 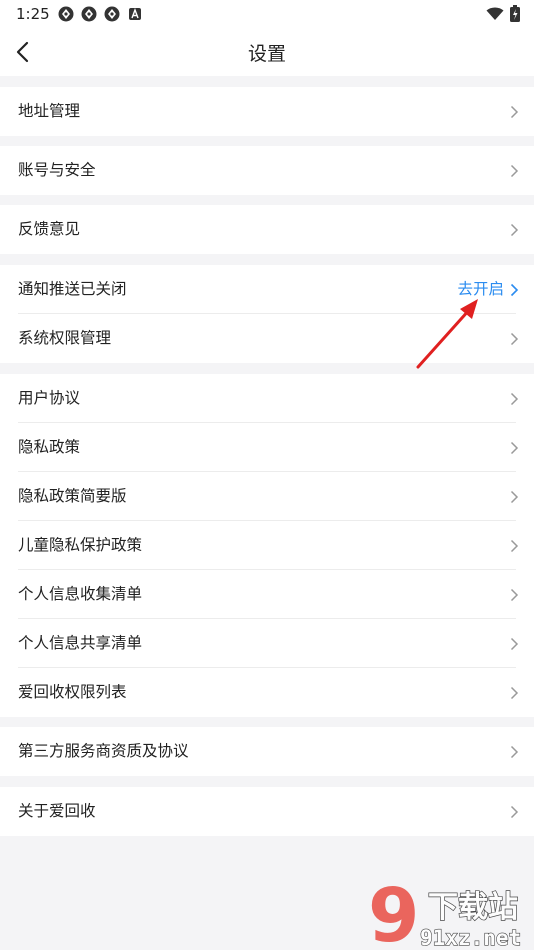 What do you see at coordinates (72, 496) in the screenshot?
I see `row-label: 隐私政策简要版` at bounding box center [72, 496].